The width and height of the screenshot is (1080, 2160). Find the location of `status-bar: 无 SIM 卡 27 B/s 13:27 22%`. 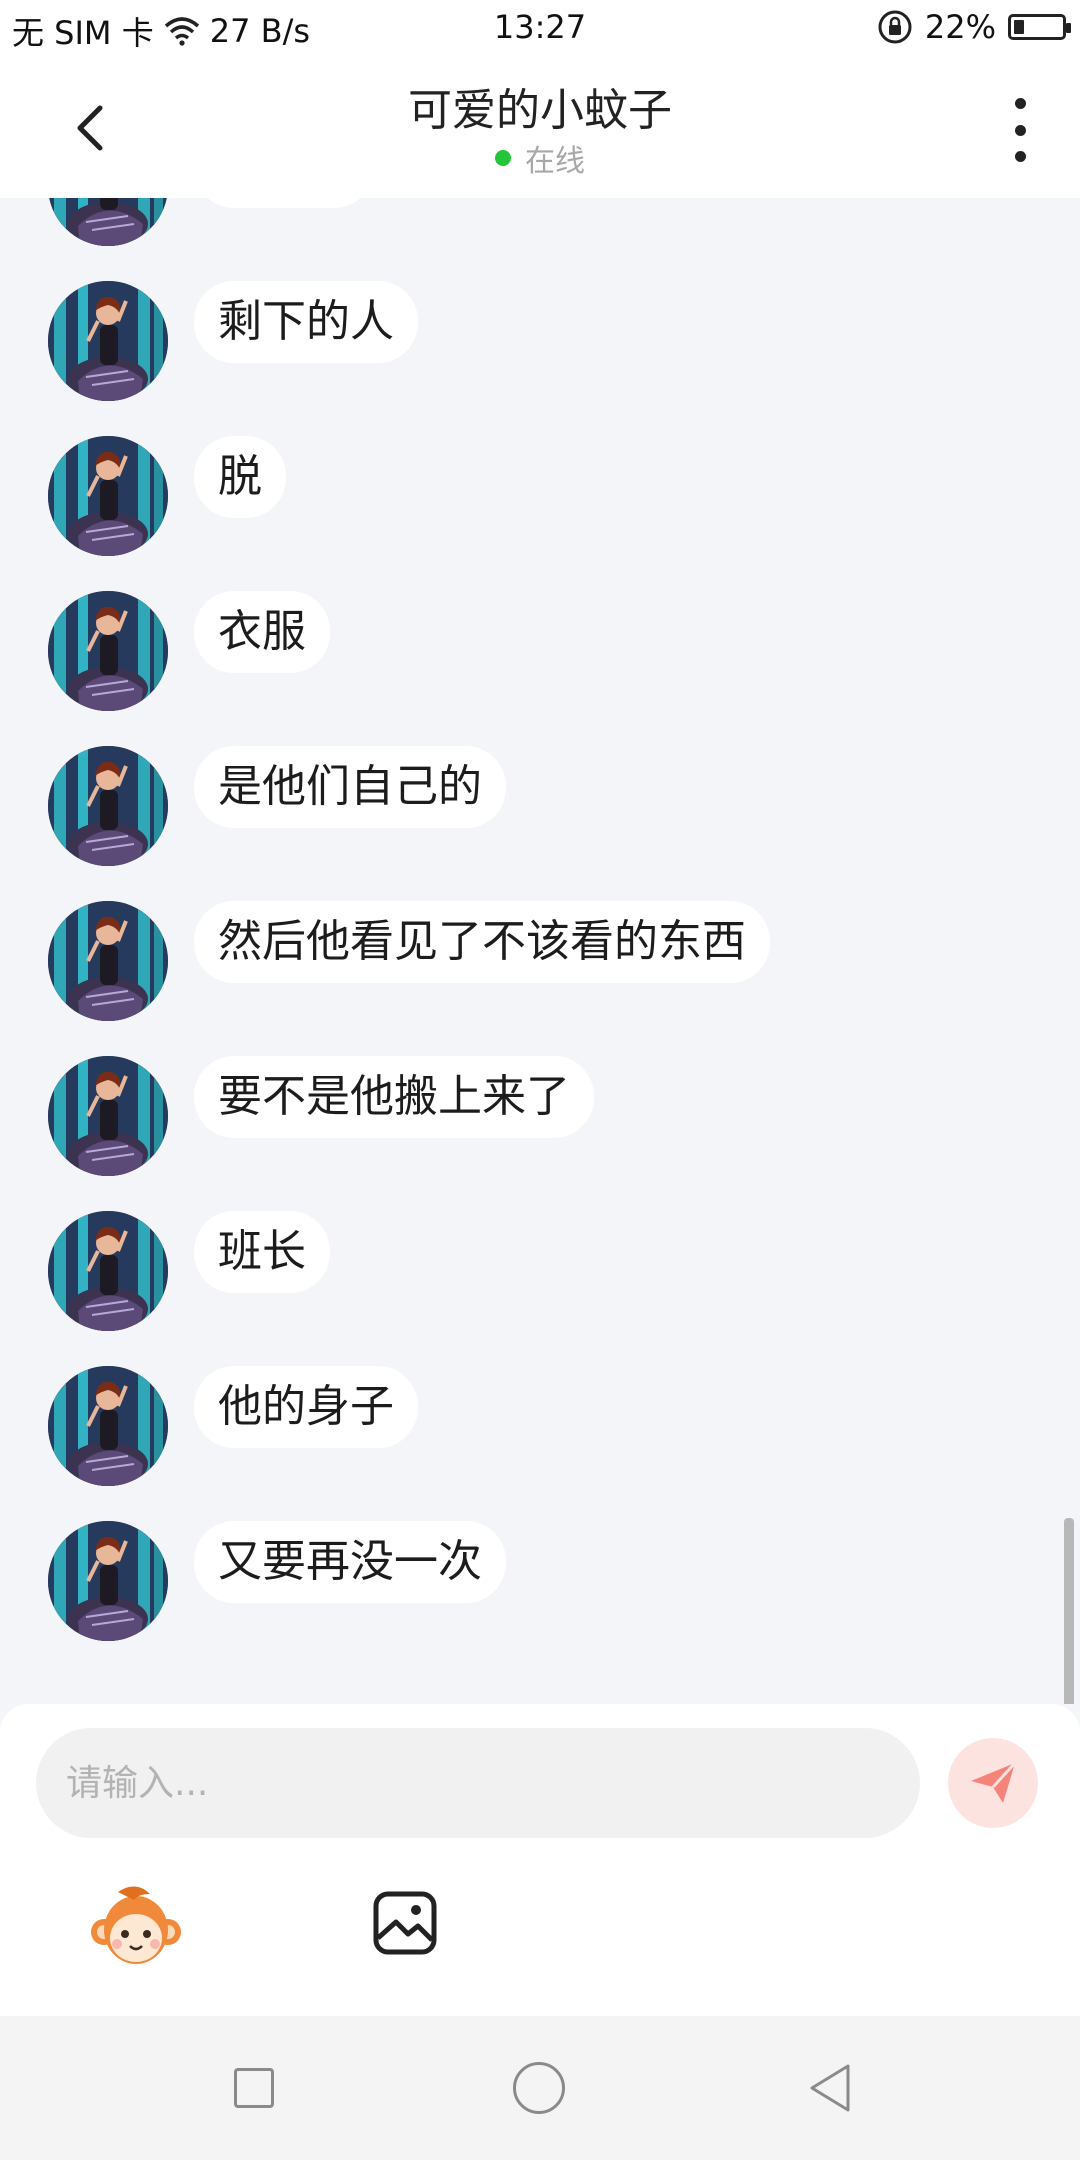

status-bar: 无 SIM 卡 27 B/s 13:27 22% is located at coordinates (540, 28).